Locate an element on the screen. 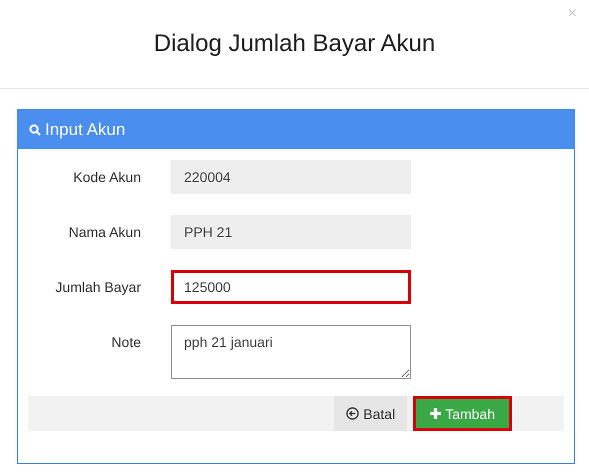  field-label: Nama Akun is located at coordinates (104, 231).